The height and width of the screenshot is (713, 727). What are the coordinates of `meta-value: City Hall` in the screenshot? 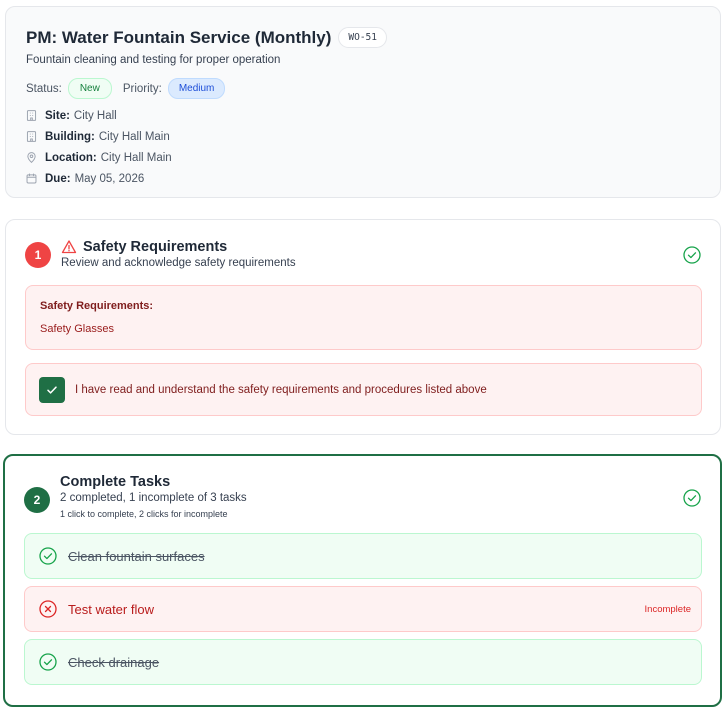 It's located at (95, 115).